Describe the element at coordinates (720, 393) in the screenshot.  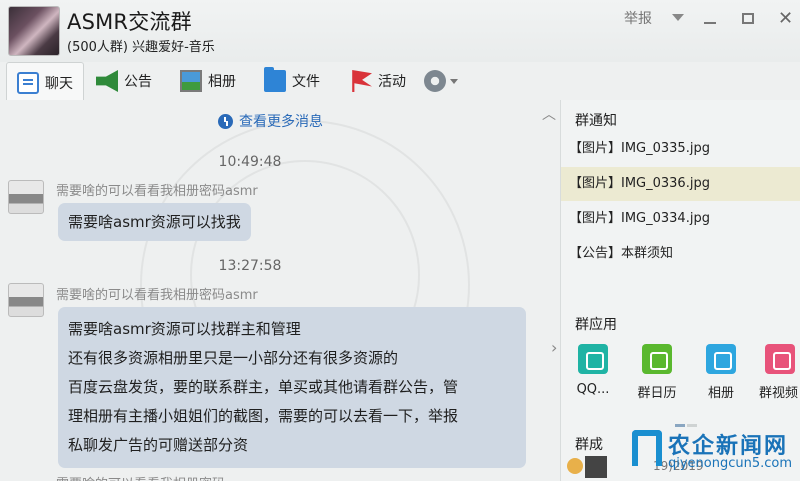
I see `app-label: 相册` at that location.